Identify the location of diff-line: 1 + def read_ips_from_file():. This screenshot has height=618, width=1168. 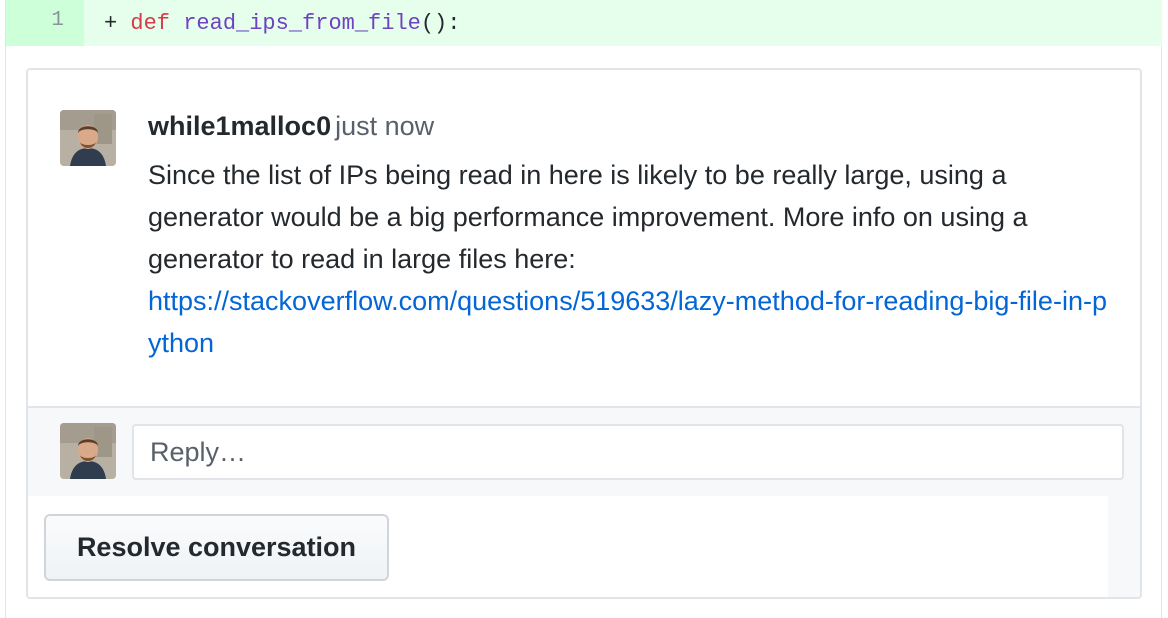
(584, 23).